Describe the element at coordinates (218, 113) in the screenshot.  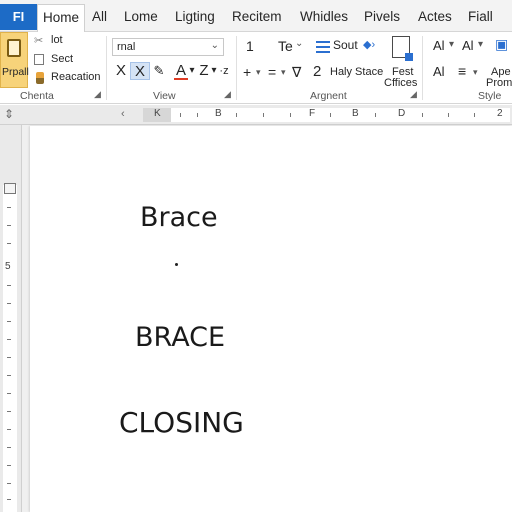
I see `ruler-label-b: B` at that location.